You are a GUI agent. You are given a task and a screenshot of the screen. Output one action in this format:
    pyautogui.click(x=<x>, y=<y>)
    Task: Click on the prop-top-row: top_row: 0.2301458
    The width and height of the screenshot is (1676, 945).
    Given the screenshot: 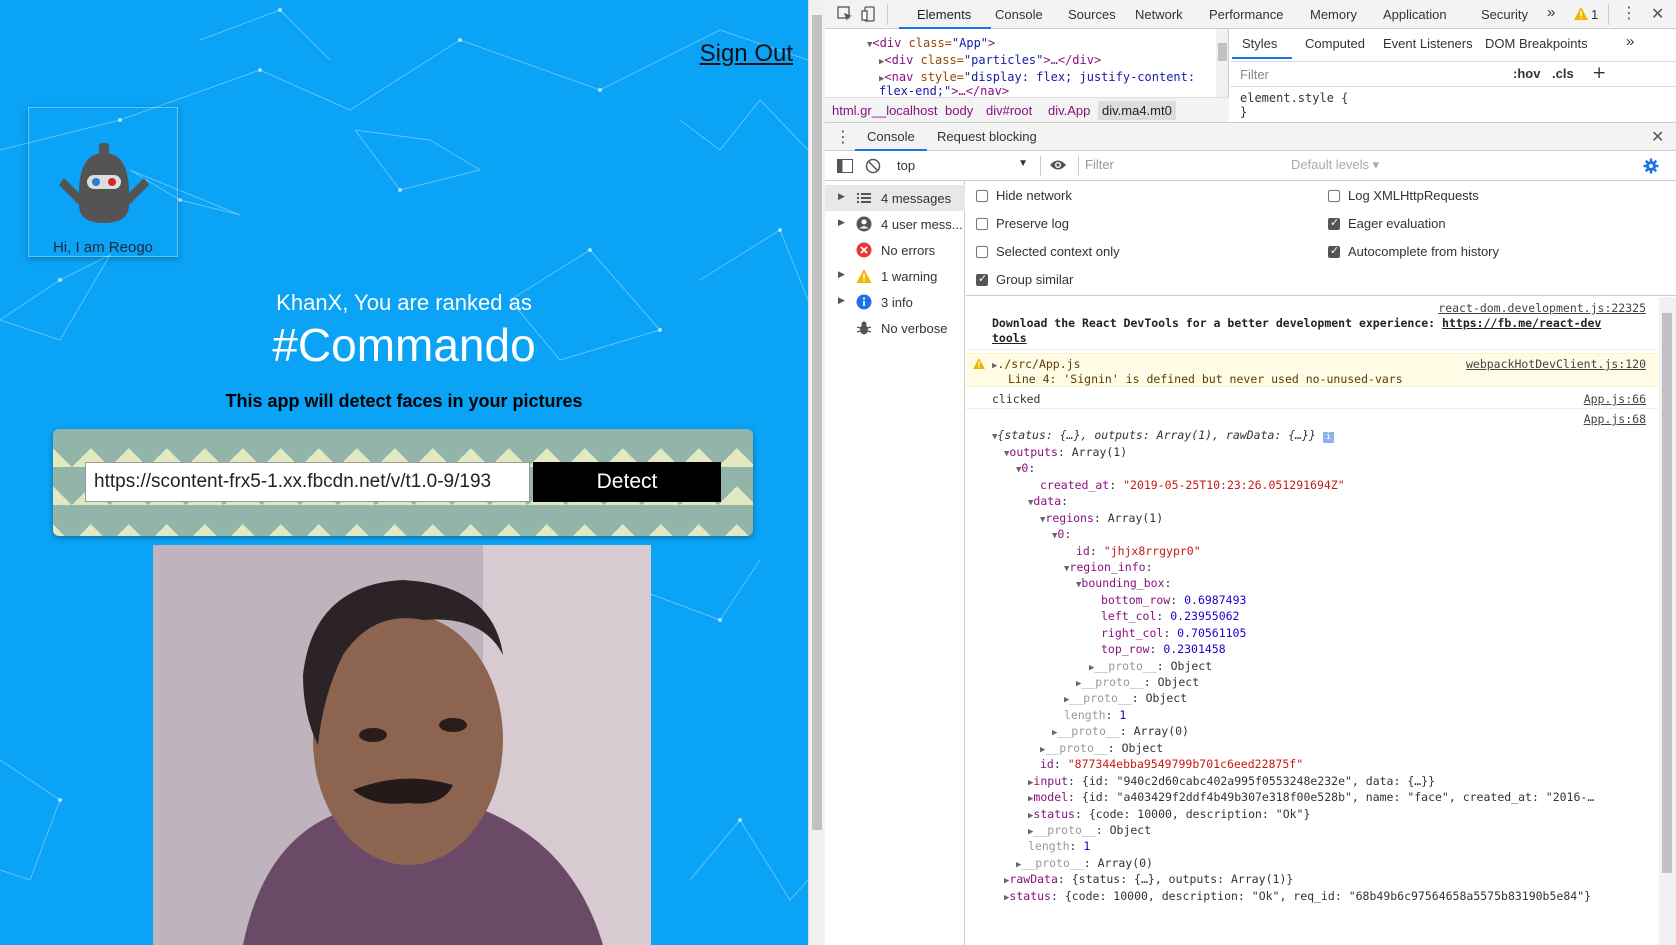 What is the action you would take?
    pyautogui.click(x=1163, y=649)
    